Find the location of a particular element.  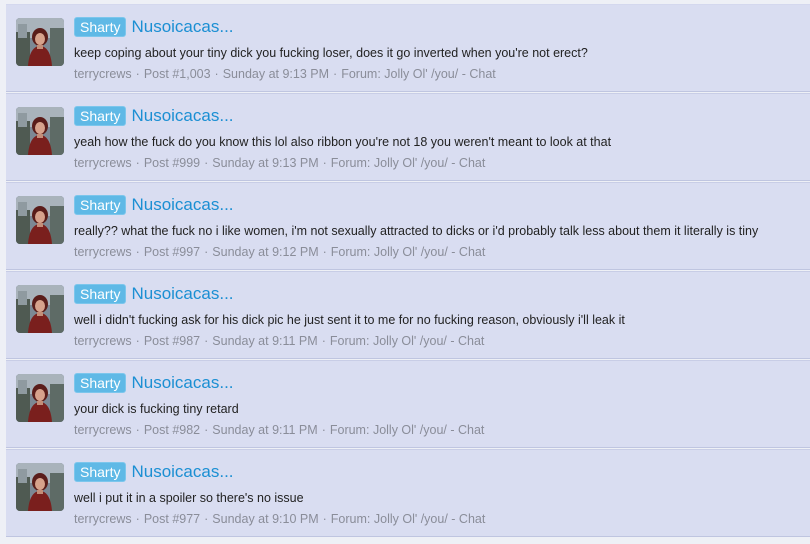

post-number-link: Post #1,003 is located at coordinates (177, 74).